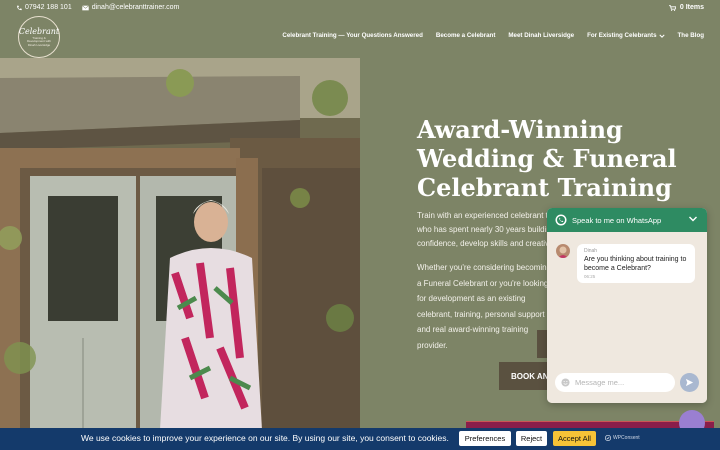 This screenshot has height=450, width=720. What do you see at coordinates (541, 35) in the screenshot?
I see `nav-item-meet: Meet Dinah Liversidge` at bounding box center [541, 35].